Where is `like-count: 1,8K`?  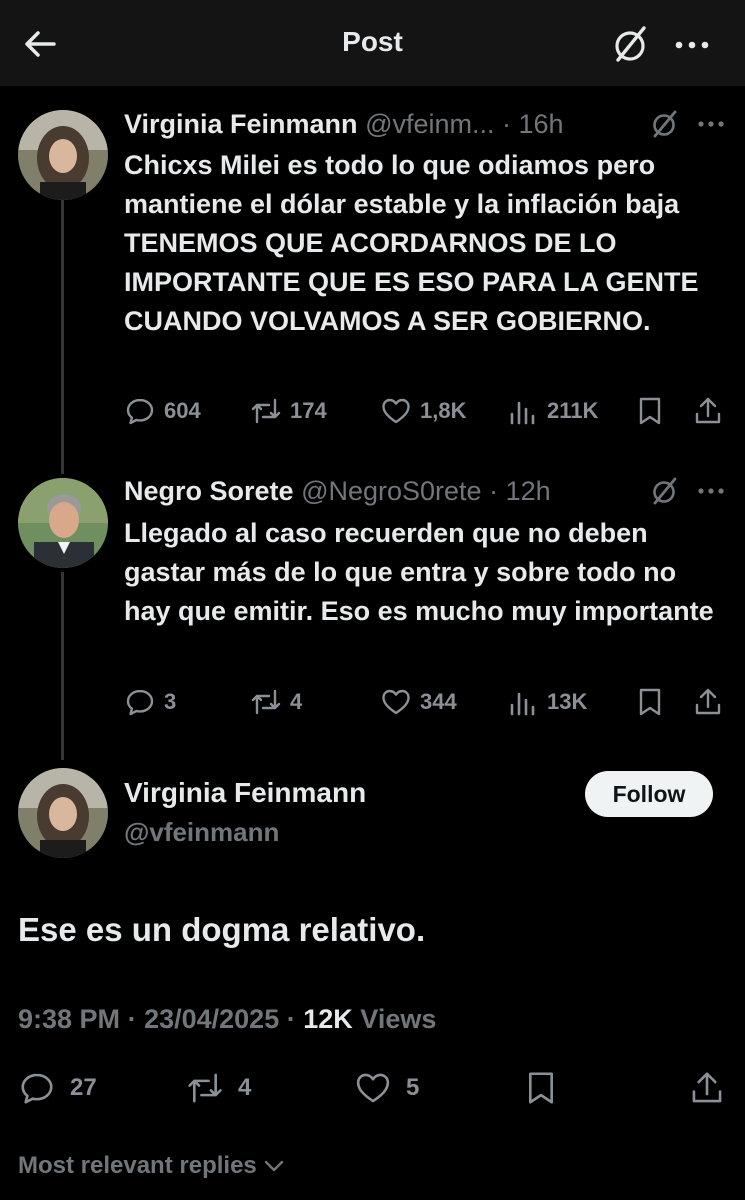 like-count: 1,8K is located at coordinates (443, 410).